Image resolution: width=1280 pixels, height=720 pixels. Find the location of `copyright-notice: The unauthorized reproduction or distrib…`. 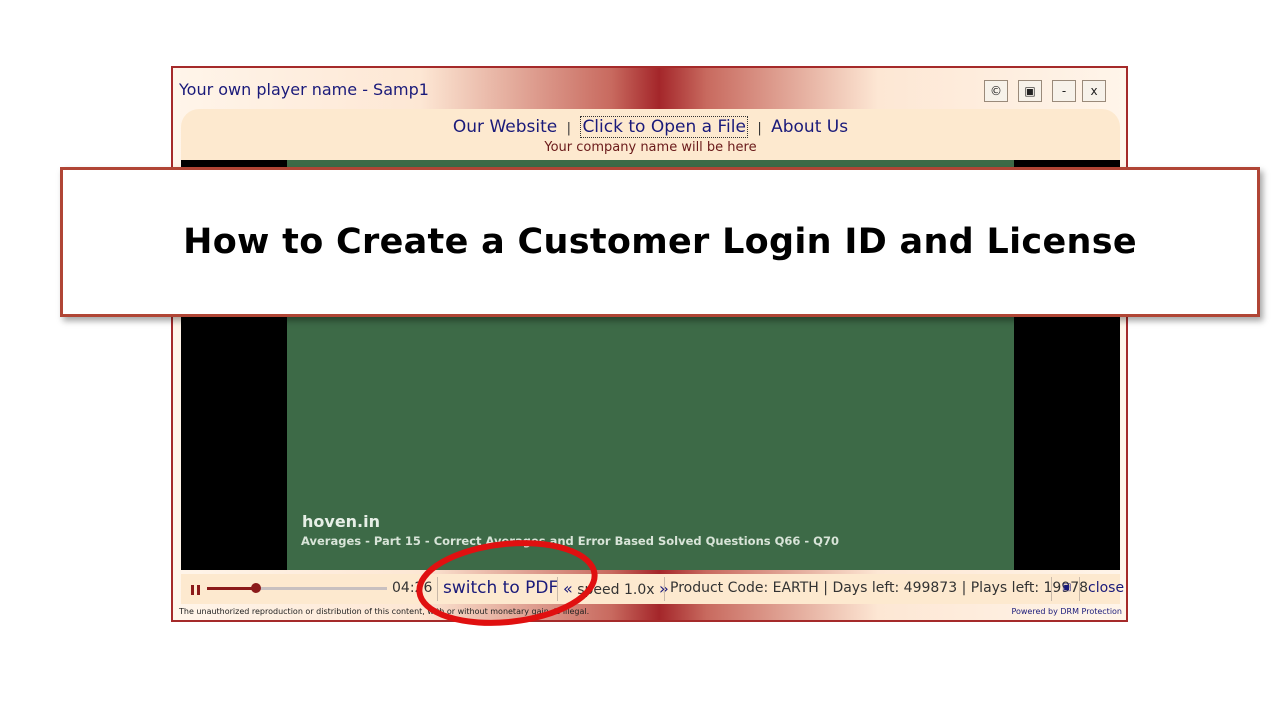

copyright-notice: The unauthorized reproduction or distrib… is located at coordinates (384, 611).